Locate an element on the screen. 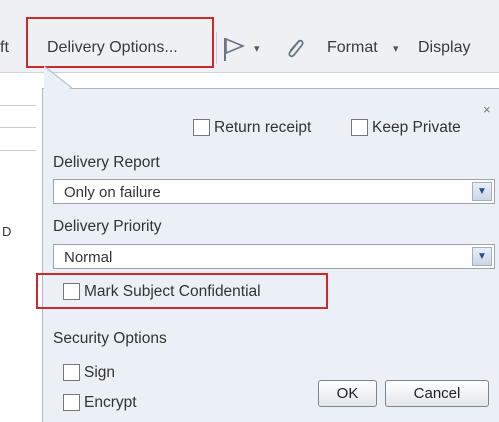 This screenshot has width=499, height=422. sign-label: Sign is located at coordinates (100, 372).